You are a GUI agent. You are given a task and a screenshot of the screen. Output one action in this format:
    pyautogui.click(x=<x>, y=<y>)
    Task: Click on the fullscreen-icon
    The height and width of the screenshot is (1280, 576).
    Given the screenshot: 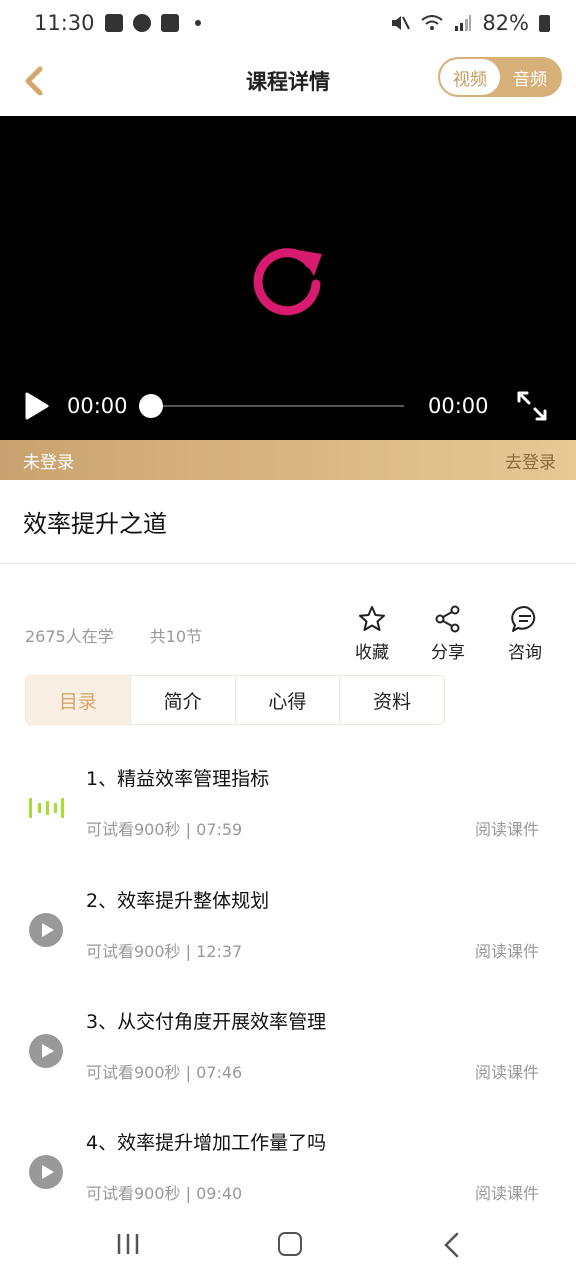 What is the action you would take?
    pyautogui.click(x=532, y=406)
    